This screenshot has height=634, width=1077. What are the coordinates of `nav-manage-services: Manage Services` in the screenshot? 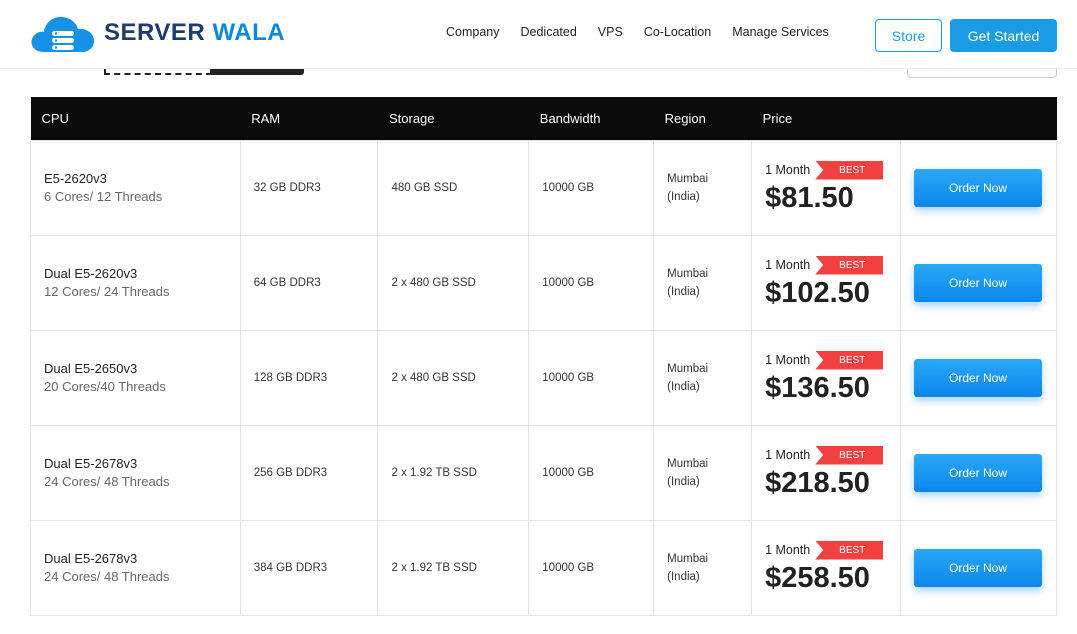 It's located at (780, 32).